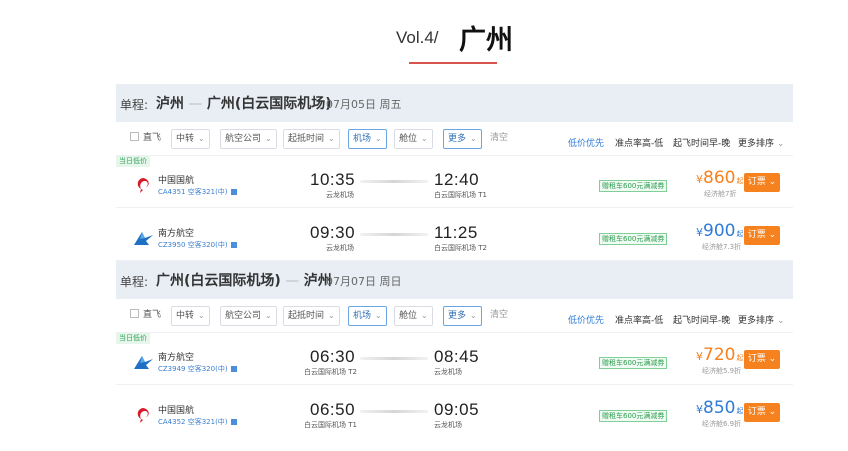 The height and width of the screenshot is (451, 848). I want to click on route: 泸州 — 广州(白云国际机场), so click(244, 103).